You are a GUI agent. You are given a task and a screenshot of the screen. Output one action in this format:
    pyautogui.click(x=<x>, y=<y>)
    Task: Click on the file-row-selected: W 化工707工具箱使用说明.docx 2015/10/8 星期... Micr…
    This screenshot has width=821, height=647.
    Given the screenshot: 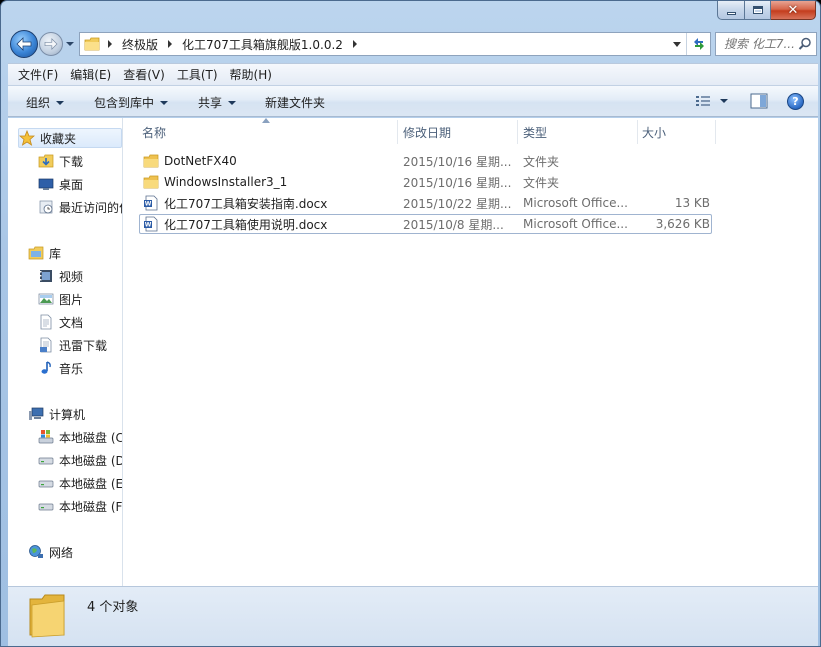 What is the action you would take?
    pyautogui.click(x=425, y=224)
    